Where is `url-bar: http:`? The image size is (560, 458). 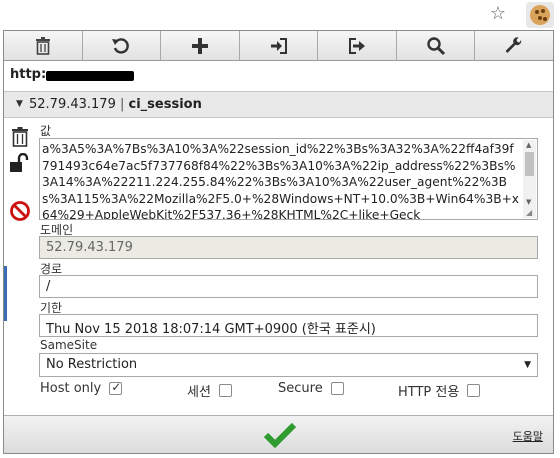
url-bar: http: is located at coordinates (278, 76).